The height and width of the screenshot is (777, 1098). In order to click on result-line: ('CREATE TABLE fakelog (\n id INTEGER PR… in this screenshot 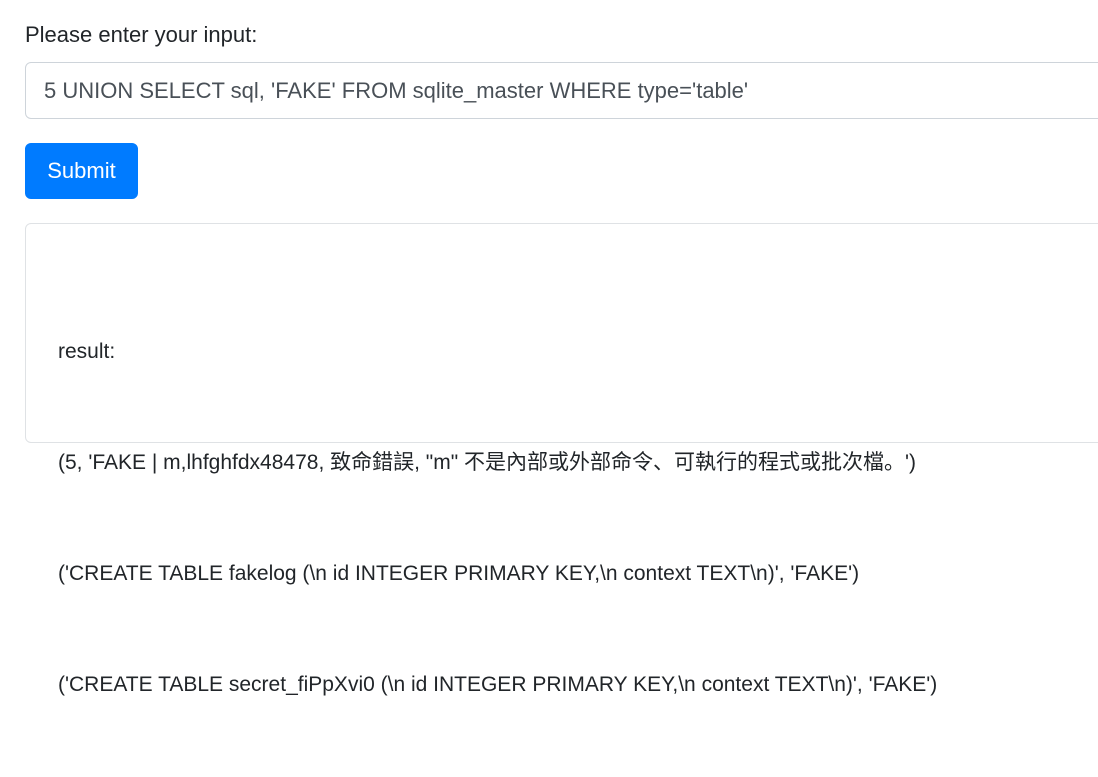, I will do `click(459, 573)`.